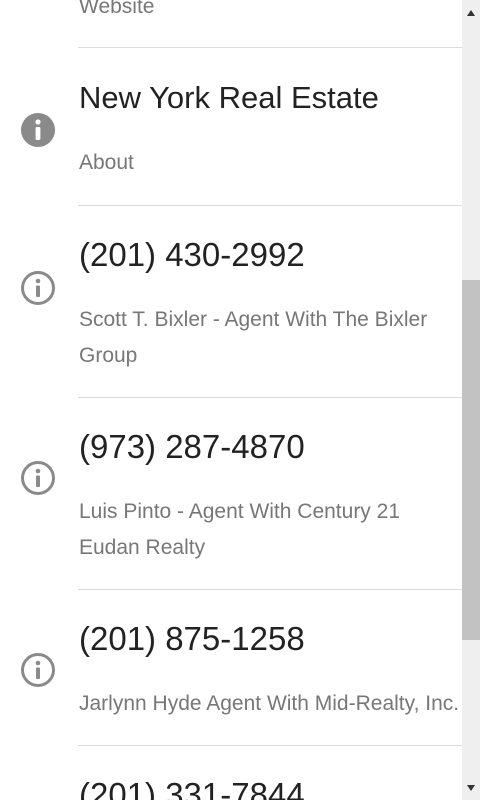  Describe the element at coordinates (117, 9) in the screenshot. I see `item-subtitle: Website` at that location.